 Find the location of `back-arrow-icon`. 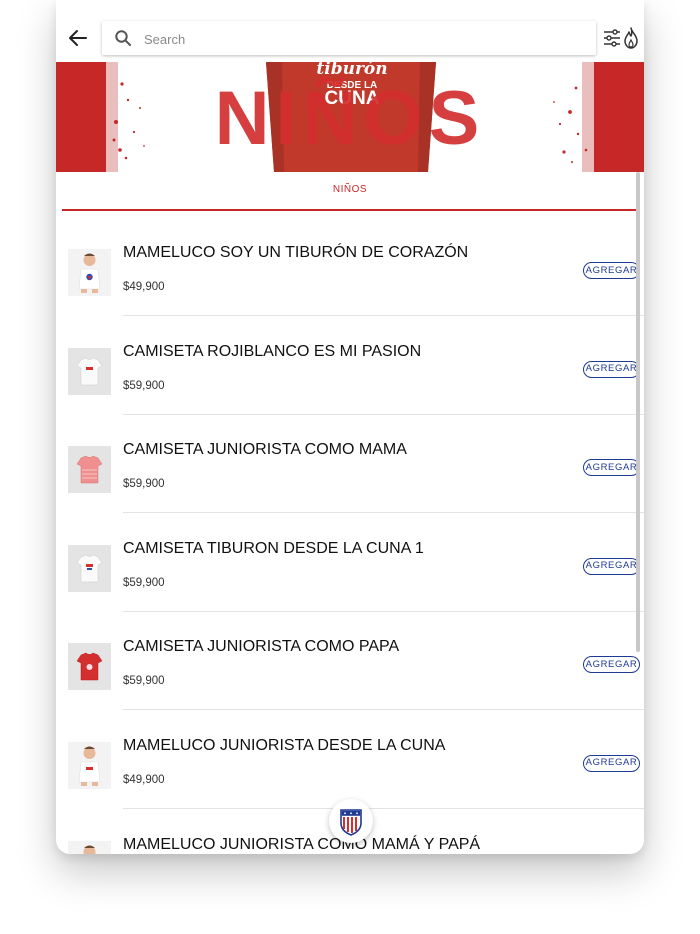

back-arrow-icon is located at coordinates (78, 38).